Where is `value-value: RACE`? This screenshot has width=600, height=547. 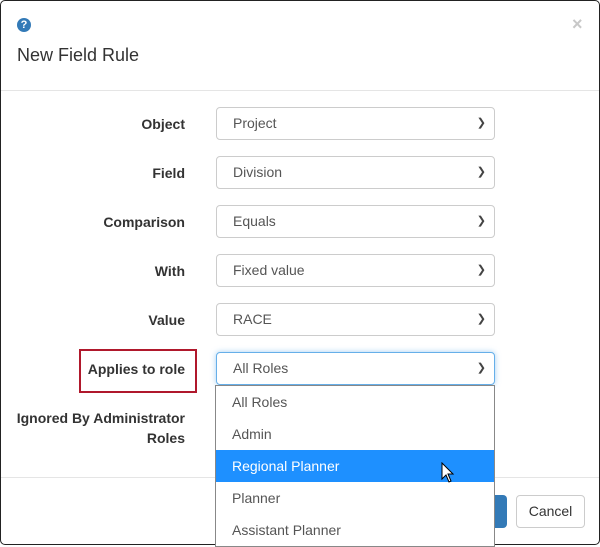
value-value: RACE is located at coordinates (252, 319).